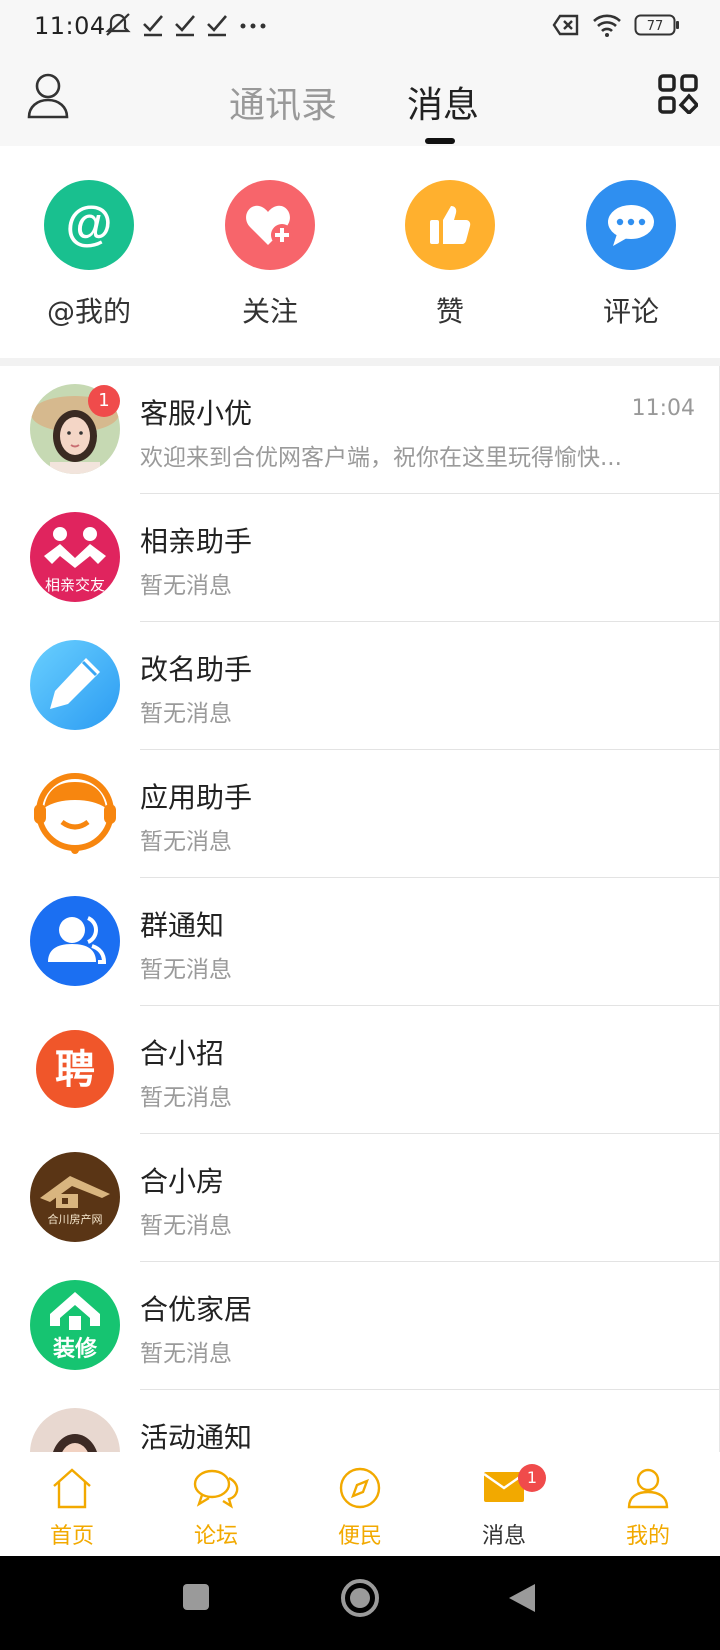 Image resolution: width=720 pixels, height=1650 pixels. I want to click on tab-home: 首页, so click(72, 1504).